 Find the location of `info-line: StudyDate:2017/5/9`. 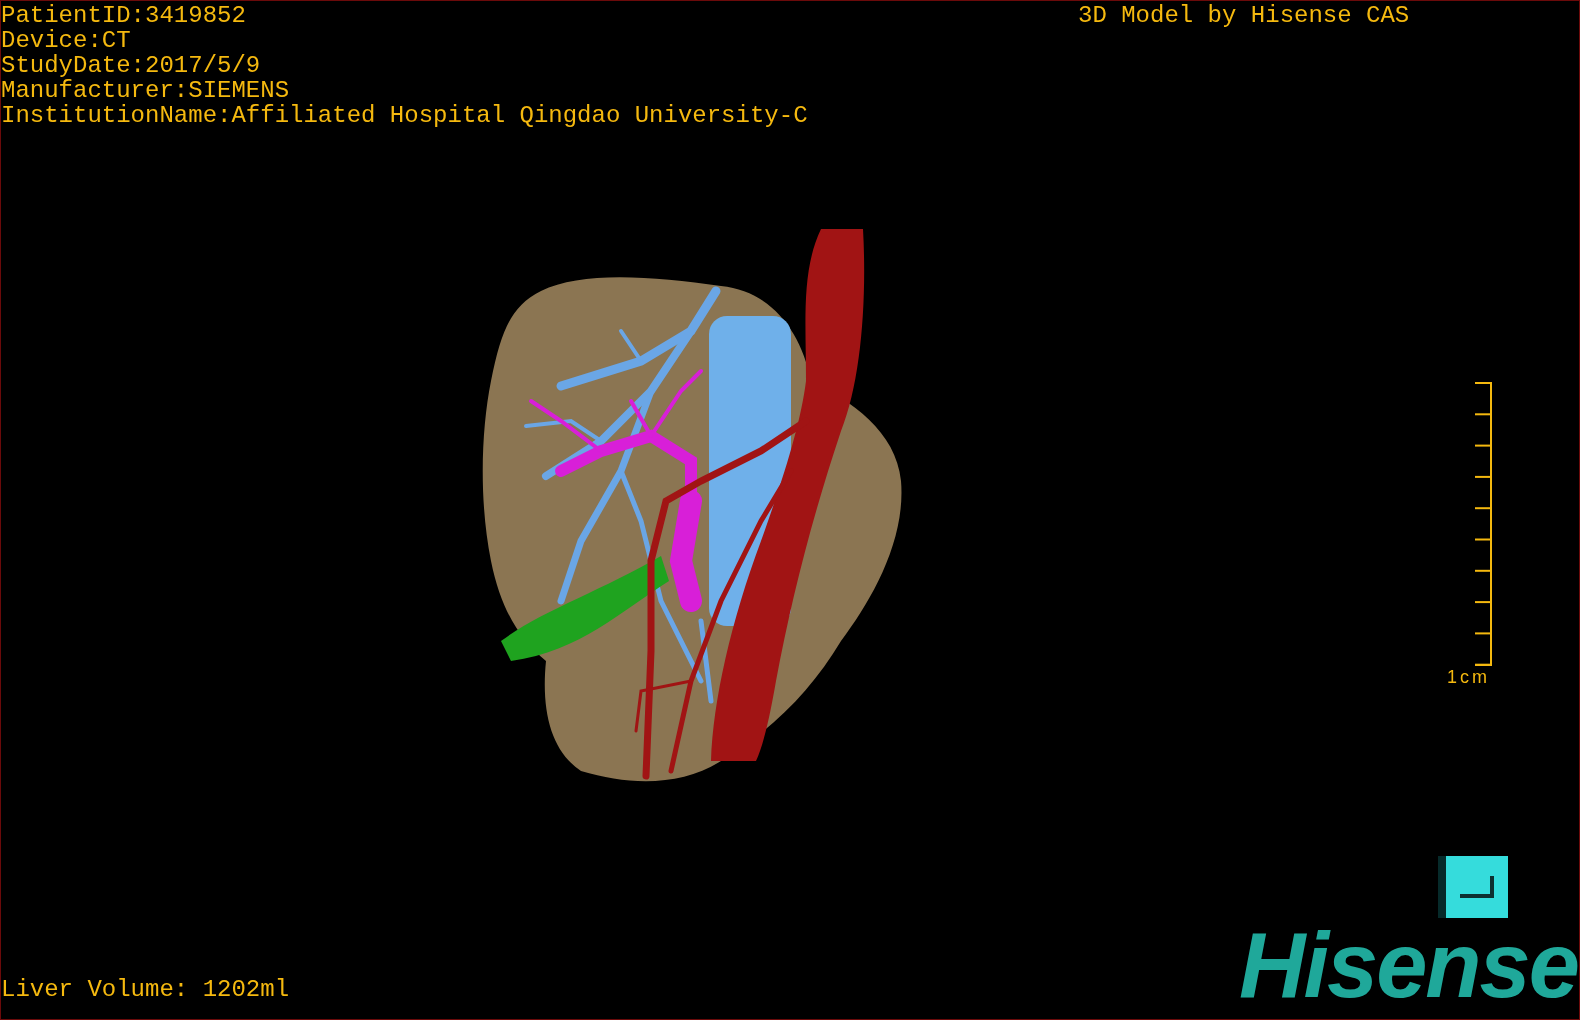

info-line: StudyDate:2017/5/9 is located at coordinates (131, 65).